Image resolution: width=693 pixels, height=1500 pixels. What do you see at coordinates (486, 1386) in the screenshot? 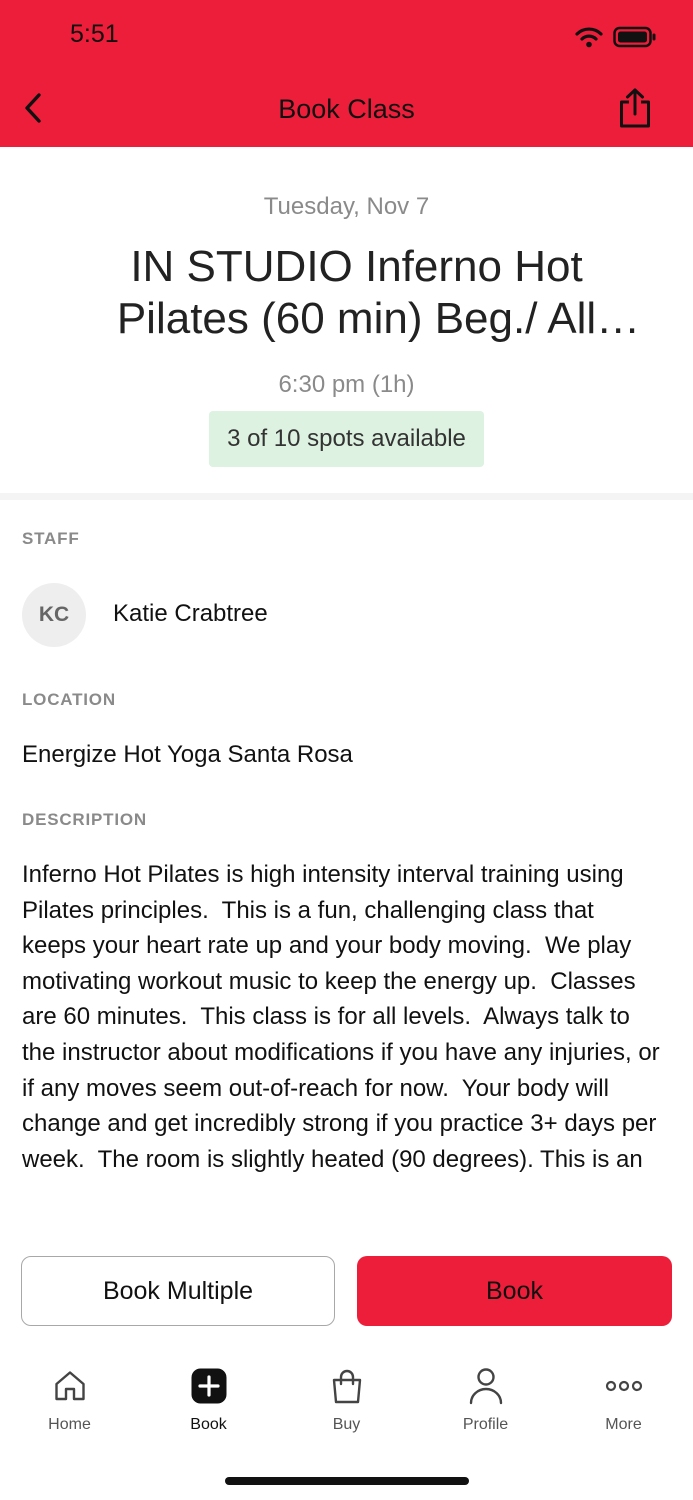
I see `person-icon` at bounding box center [486, 1386].